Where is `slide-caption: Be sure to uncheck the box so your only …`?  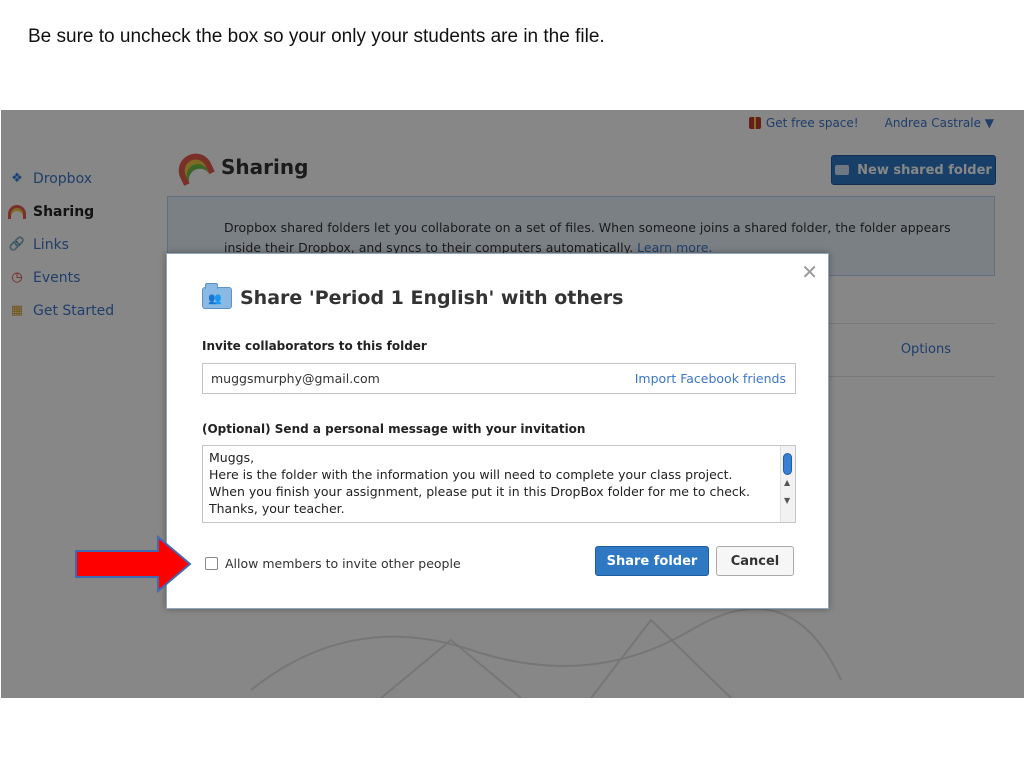
slide-caption: Be sure to uncheck the box so your only … is located at coordinates (316, 36).